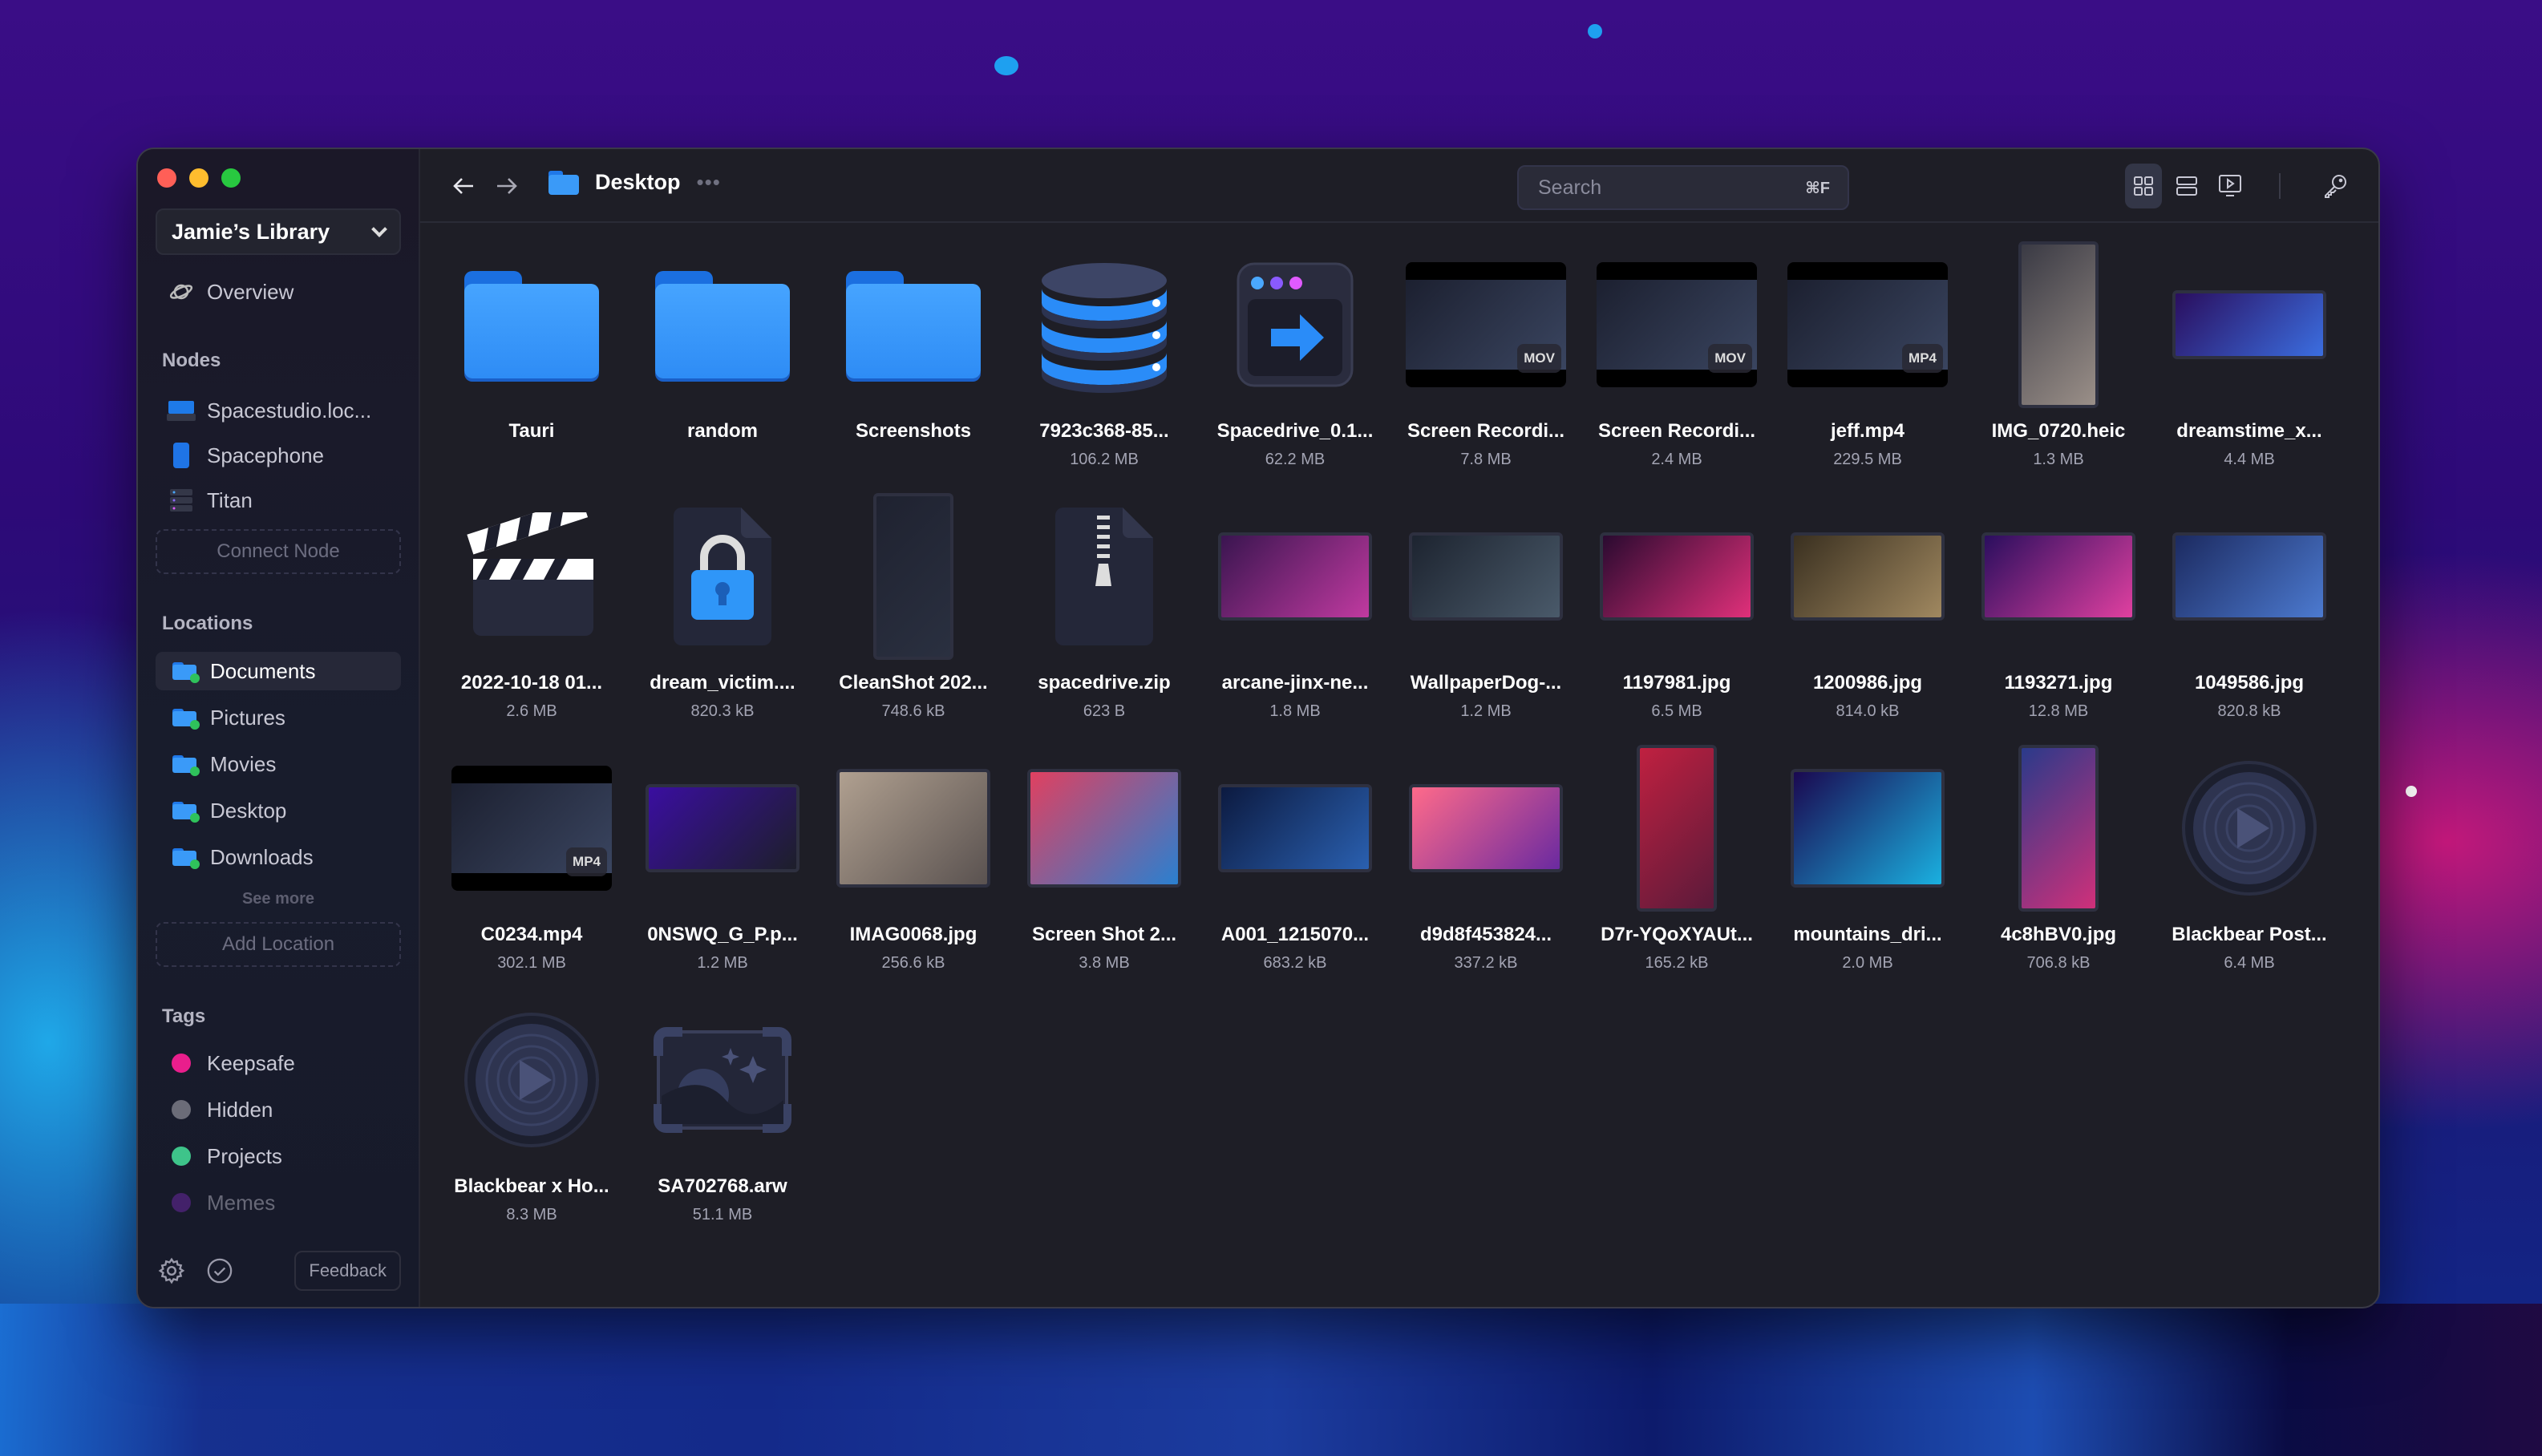  I want to click on forward-button, so click(507, 186).